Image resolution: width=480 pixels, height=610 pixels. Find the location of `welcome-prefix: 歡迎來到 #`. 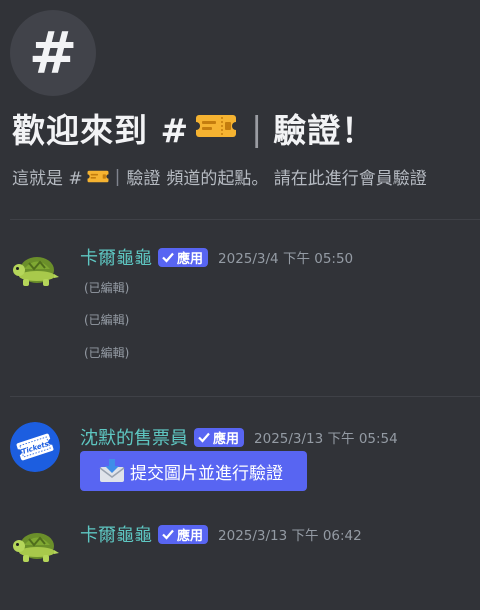

welcome-prefix: 歡迎來到 # is located at coordinates (101, 130).